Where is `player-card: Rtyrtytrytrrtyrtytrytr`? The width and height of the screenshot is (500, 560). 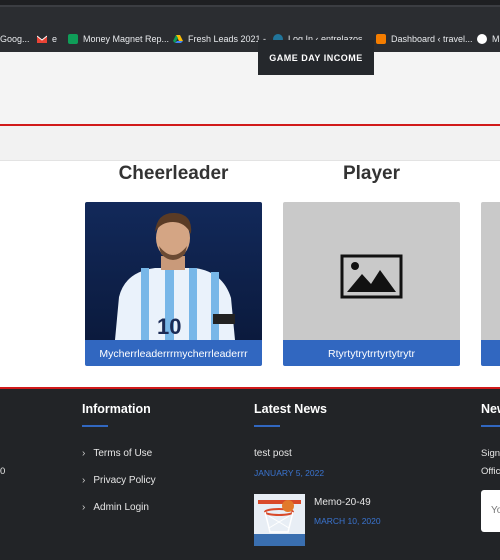 player-card: Rtyrtytrytrrtyrtytrytr is located at coordinates (371, 284).